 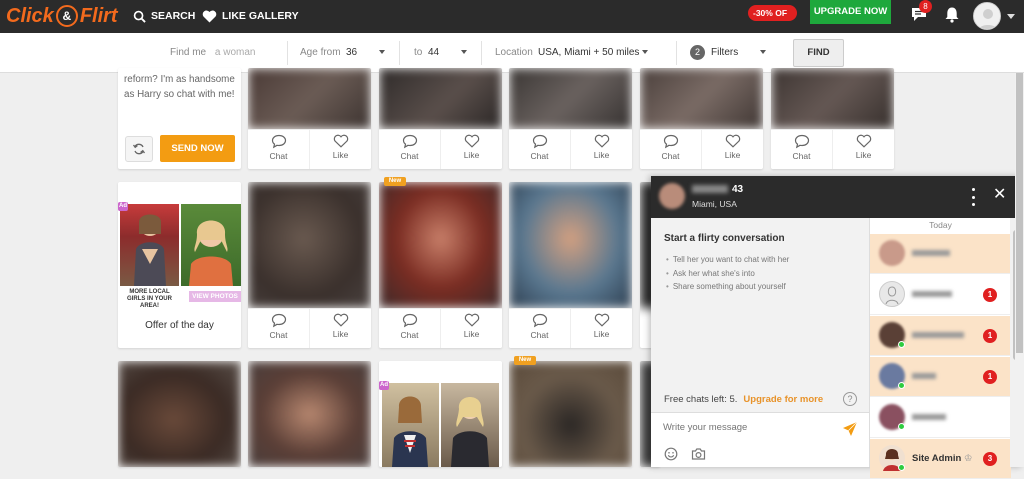 I want to click on chat-partner-avatar, so click(x=672, y=196).